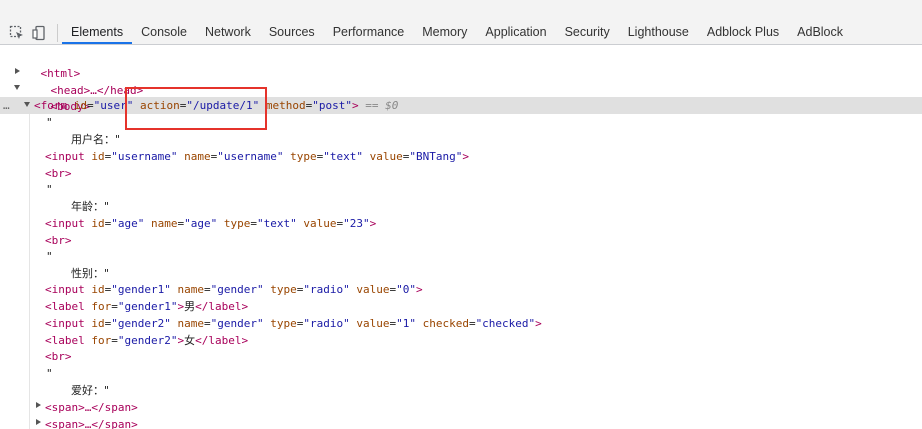 Image resolution: width=922 pixels, height=429 pixels. What do you see at coordinates (820, 31) in the screenshot?
I see `tab-adblock: AdBlock` at bounding box center [820, 31].